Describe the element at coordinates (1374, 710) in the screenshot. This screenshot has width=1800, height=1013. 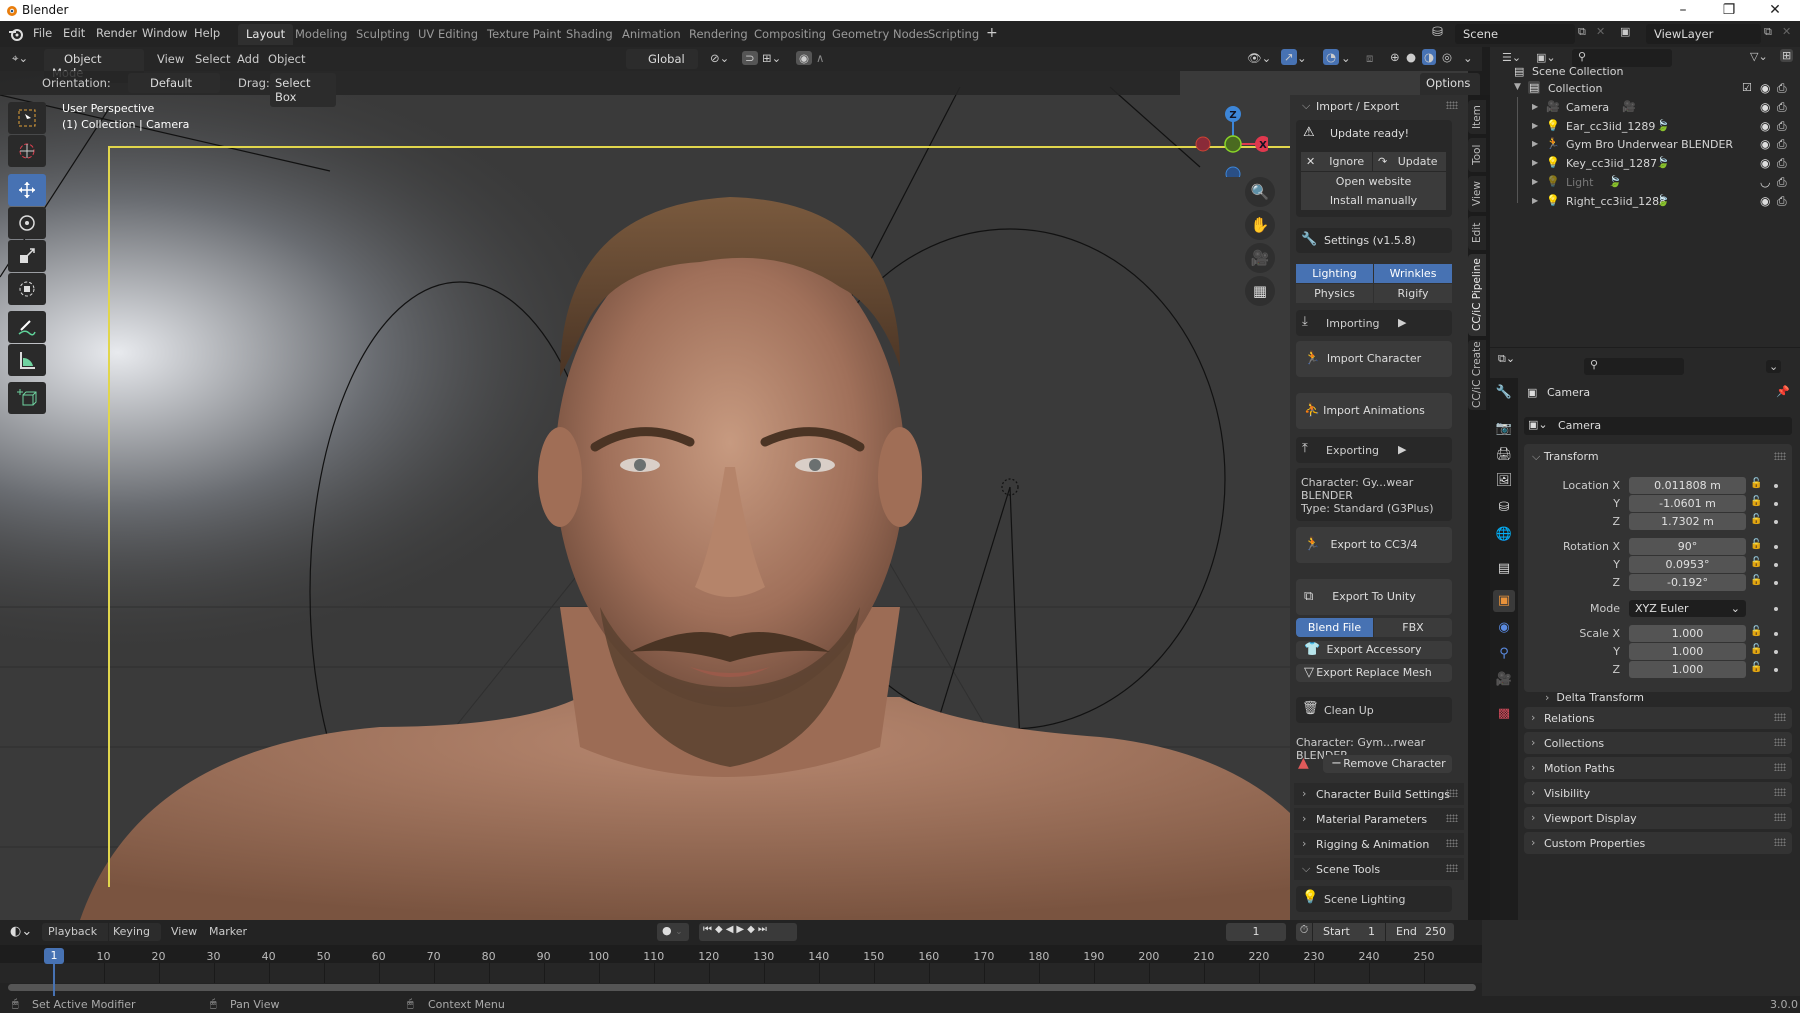
I see `clean-up-button: 🗑 Clean Up` at that location.